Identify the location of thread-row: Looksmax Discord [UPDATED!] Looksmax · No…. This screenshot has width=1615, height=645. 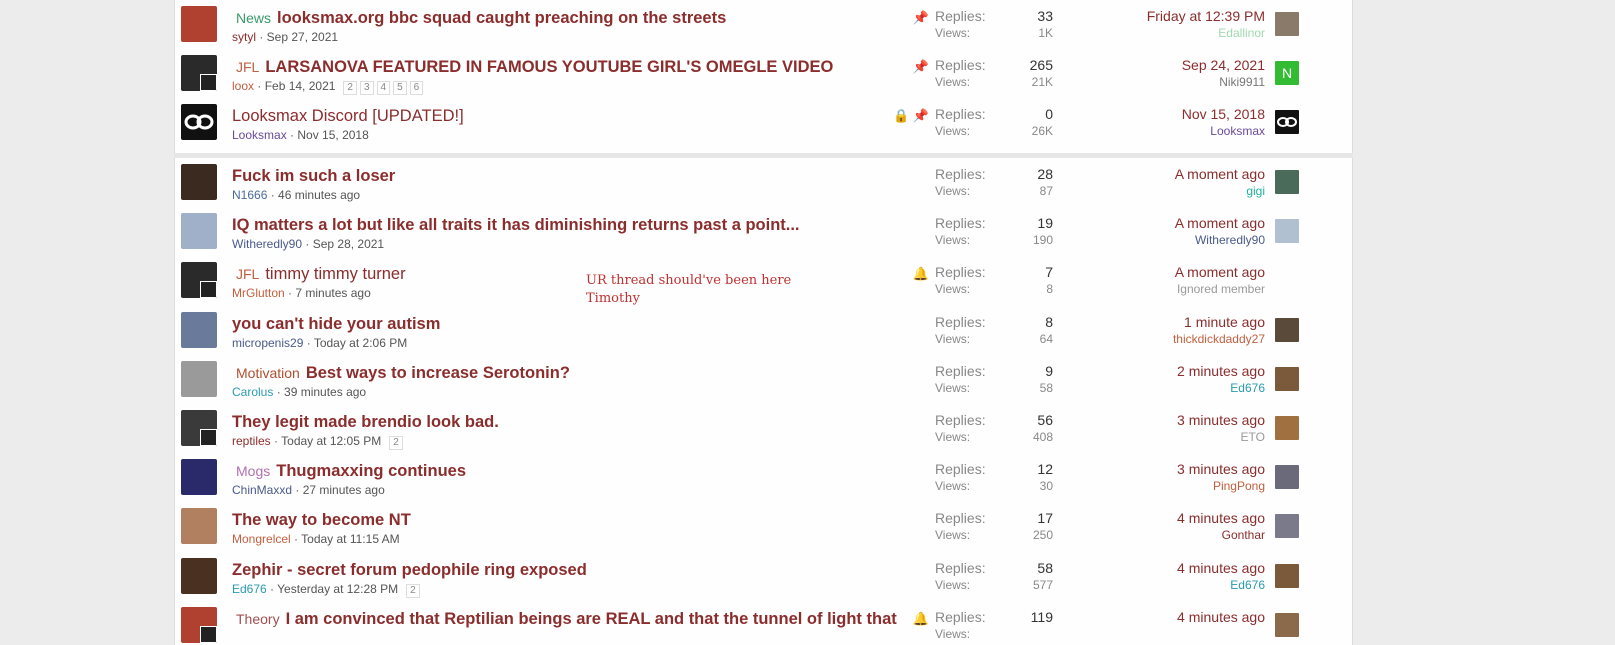
(764, 123).